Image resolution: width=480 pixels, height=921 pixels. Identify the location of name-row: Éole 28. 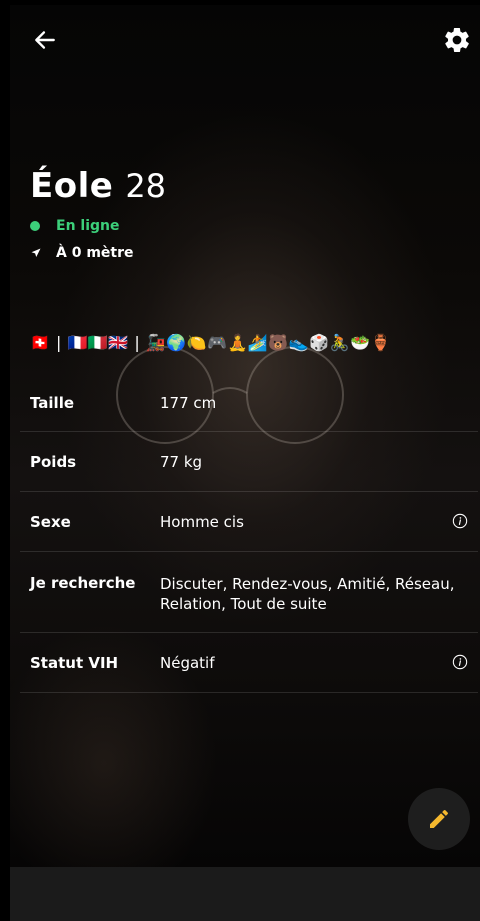
(98, 186).